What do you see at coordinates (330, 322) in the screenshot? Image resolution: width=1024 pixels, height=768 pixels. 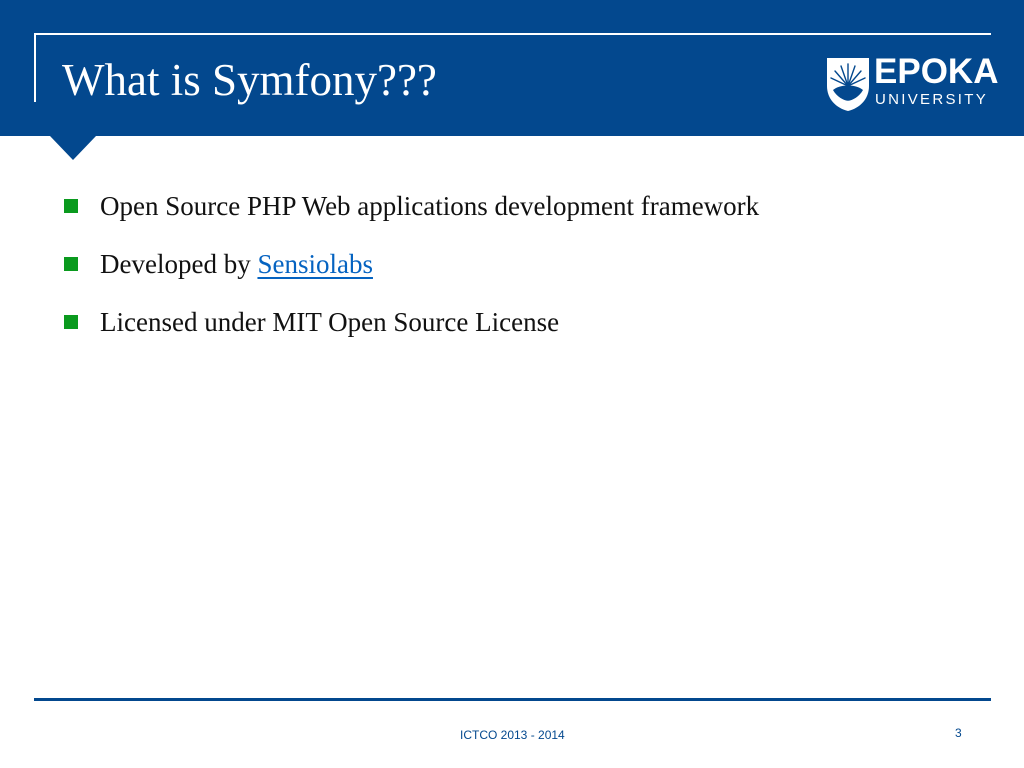 I see `bullet-text: Licensed under MIT Open Source License` at bounding box center [330, 322].